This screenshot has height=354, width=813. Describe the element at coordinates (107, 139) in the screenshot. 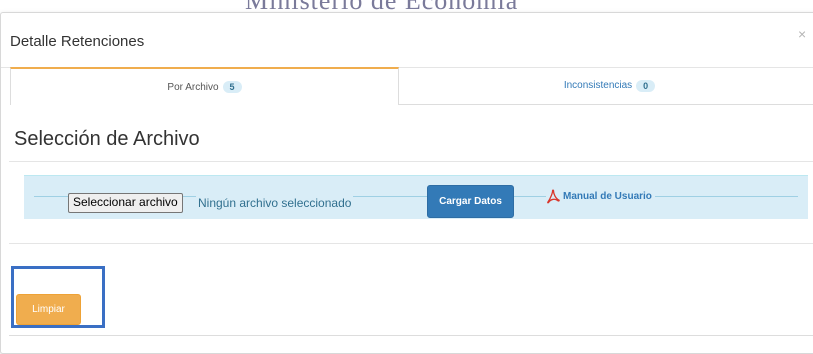

I see `section-title: Selección de Archivo` at that location.